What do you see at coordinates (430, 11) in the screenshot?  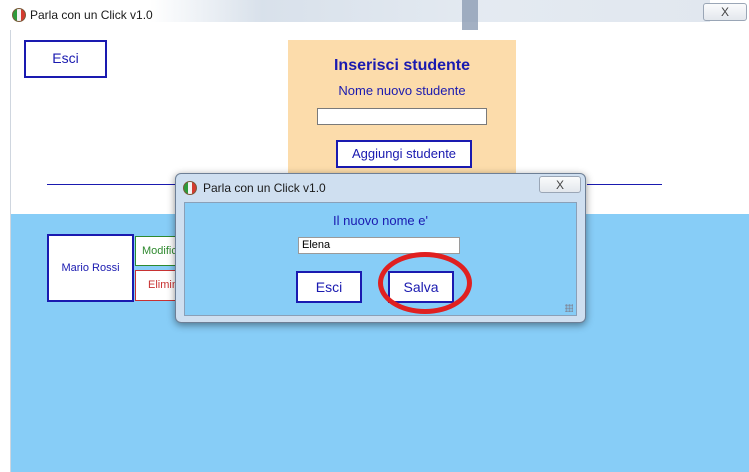 I see `background-window-blur` at bounding box center [430, 11].